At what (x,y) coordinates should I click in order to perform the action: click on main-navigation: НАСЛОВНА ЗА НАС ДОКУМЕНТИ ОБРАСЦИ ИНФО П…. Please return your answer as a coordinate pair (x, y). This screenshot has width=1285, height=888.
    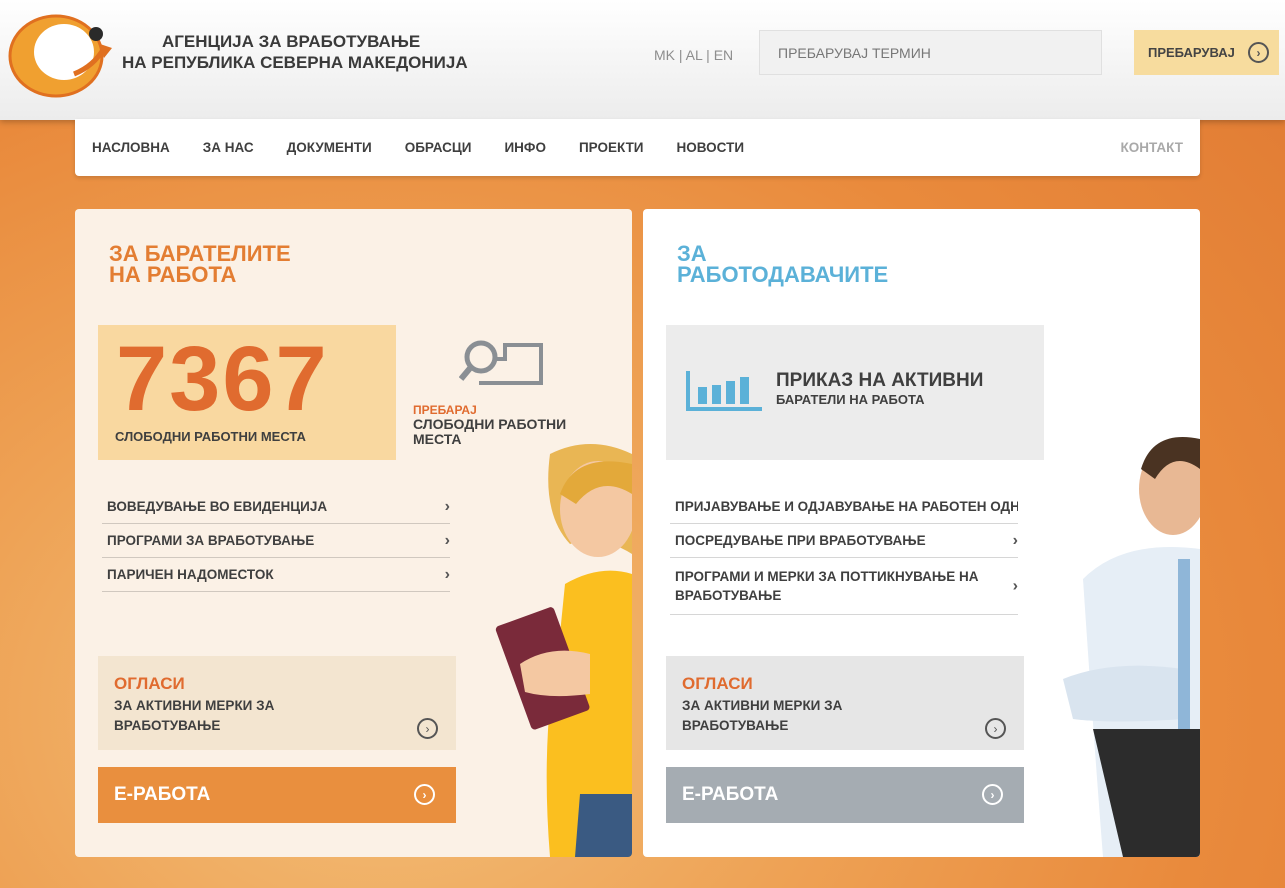
    Looking at the image, I should click on (637, 147).